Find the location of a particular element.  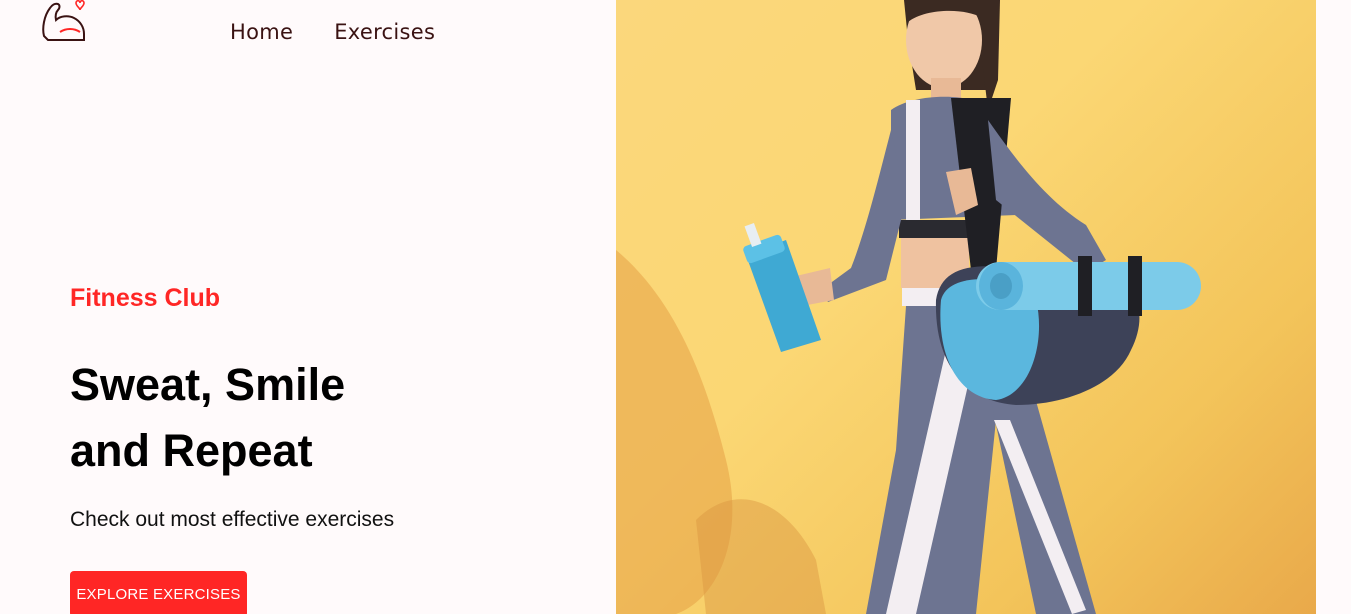

nav-link-home: Home is located at coordinates (261, 32).